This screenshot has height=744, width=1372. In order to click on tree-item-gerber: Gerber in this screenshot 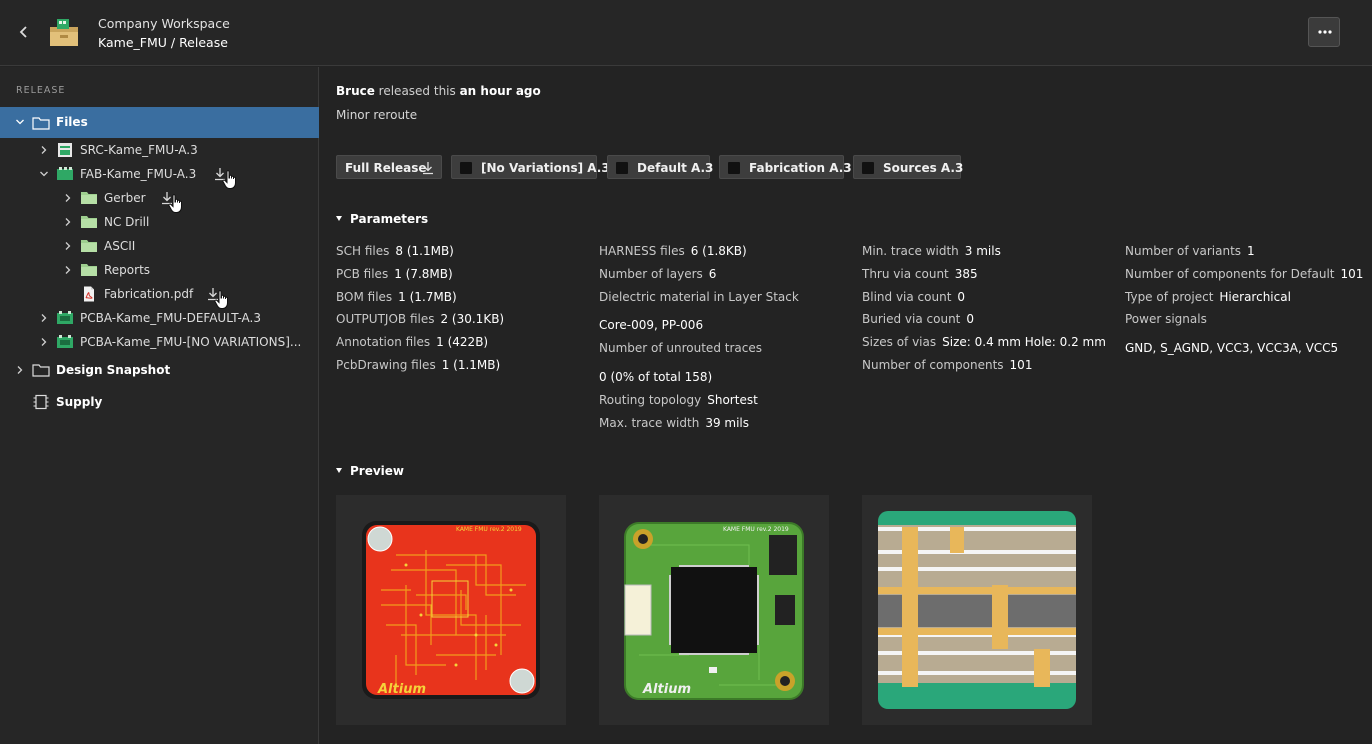, I will do `click(159, 199)`.